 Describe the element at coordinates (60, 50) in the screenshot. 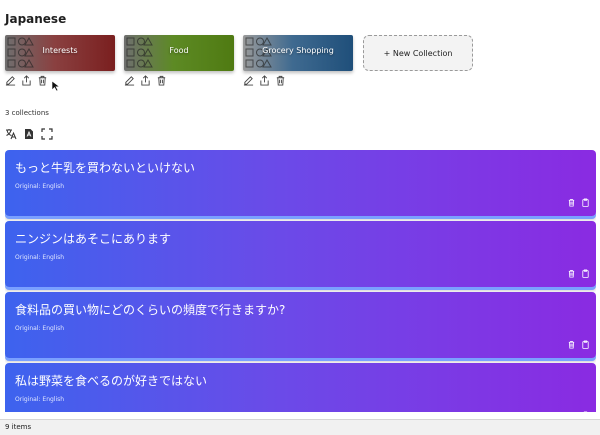

I see `collection-label: Interests` at that location.